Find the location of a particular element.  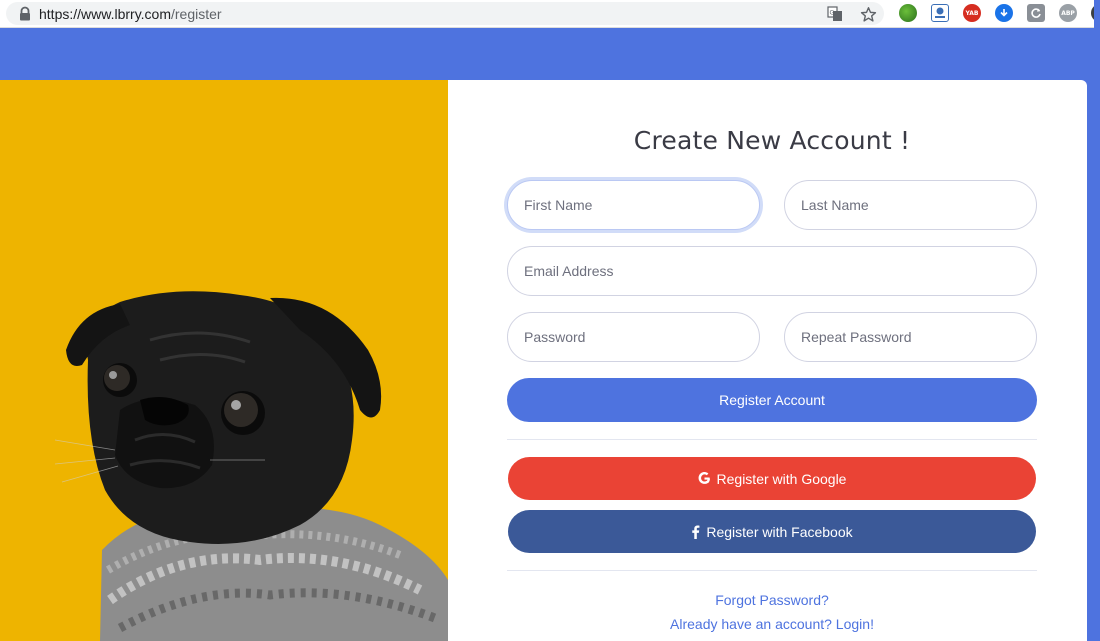

yab-extension-icon: YAB is located at coordinates (972, 13).